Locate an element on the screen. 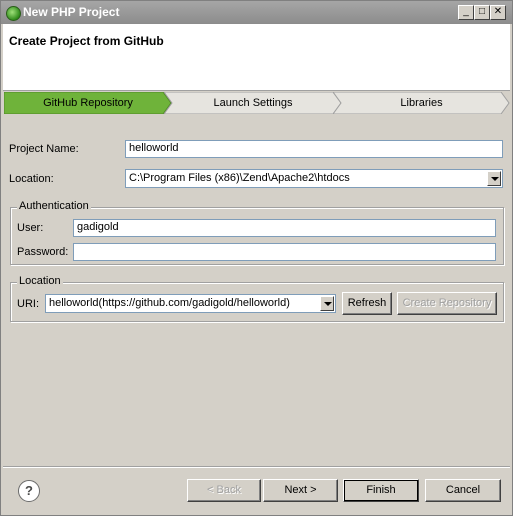 This screenshot has height=516, width=513. zend-app-icon is located at coordinates (13, 13).